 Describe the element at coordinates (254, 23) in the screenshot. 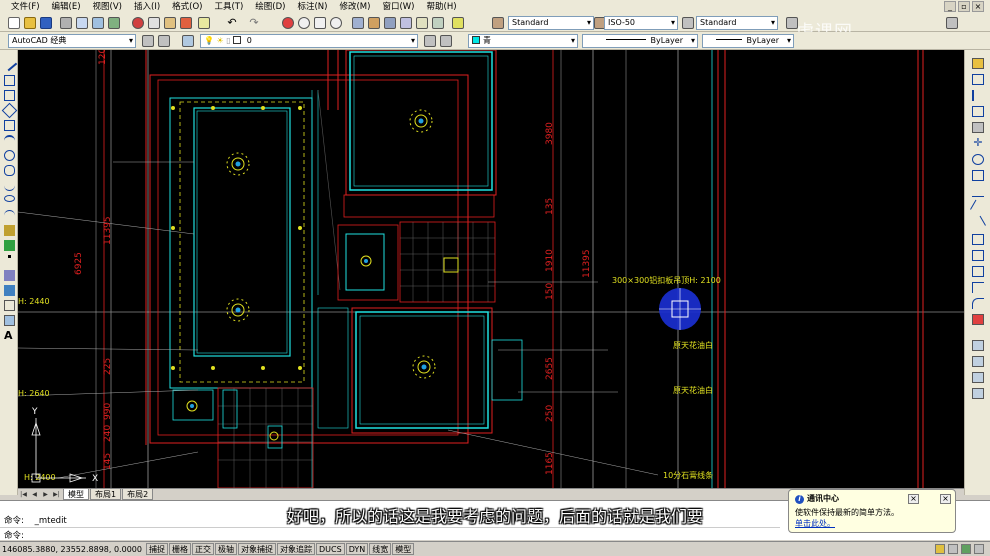

I see `redo-icon: ↷` at that location.